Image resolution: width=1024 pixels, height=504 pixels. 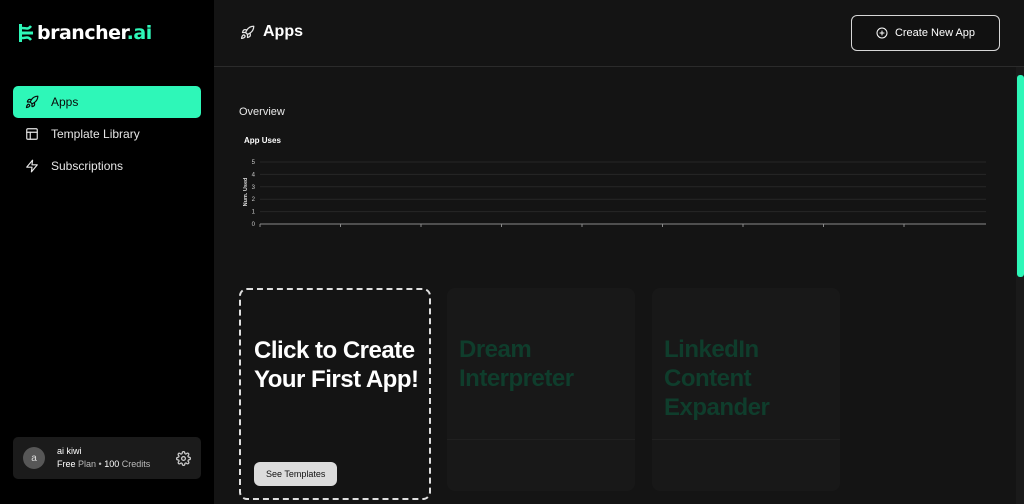 What do you see at coordinates (34, 458) in the screenshot?
I see `avatar: a` at bounding box center [34, 458].